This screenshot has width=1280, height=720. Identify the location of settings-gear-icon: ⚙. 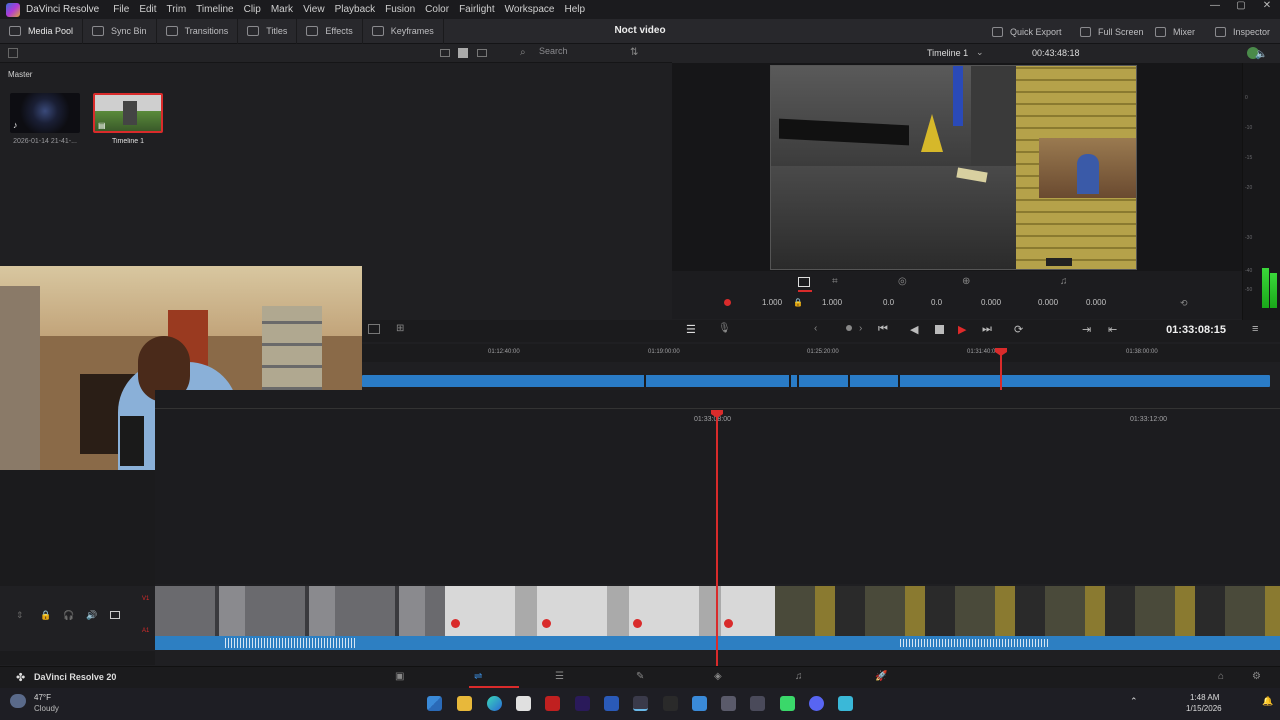
(1256, 676).